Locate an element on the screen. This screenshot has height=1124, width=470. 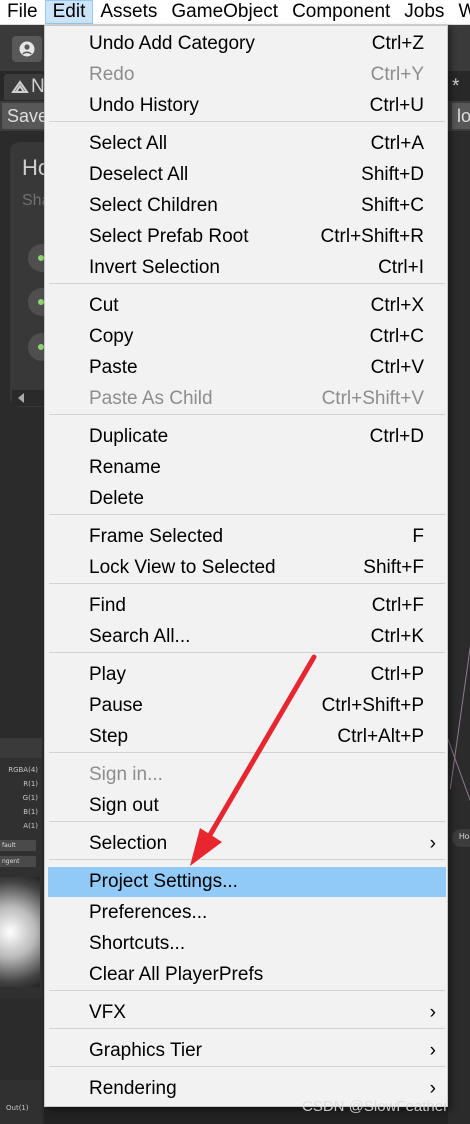
menu-item-shortcut: Ctrl+X is located at coordinates (397, 305).